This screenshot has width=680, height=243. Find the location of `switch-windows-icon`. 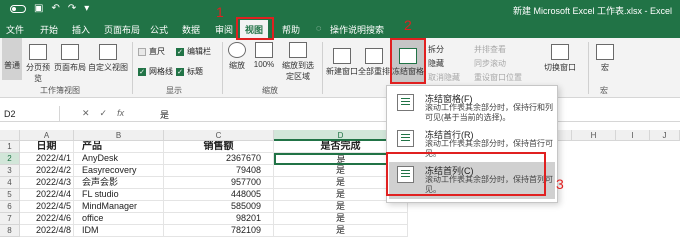

switch-windows-icon is located at coordinates (560, 52).